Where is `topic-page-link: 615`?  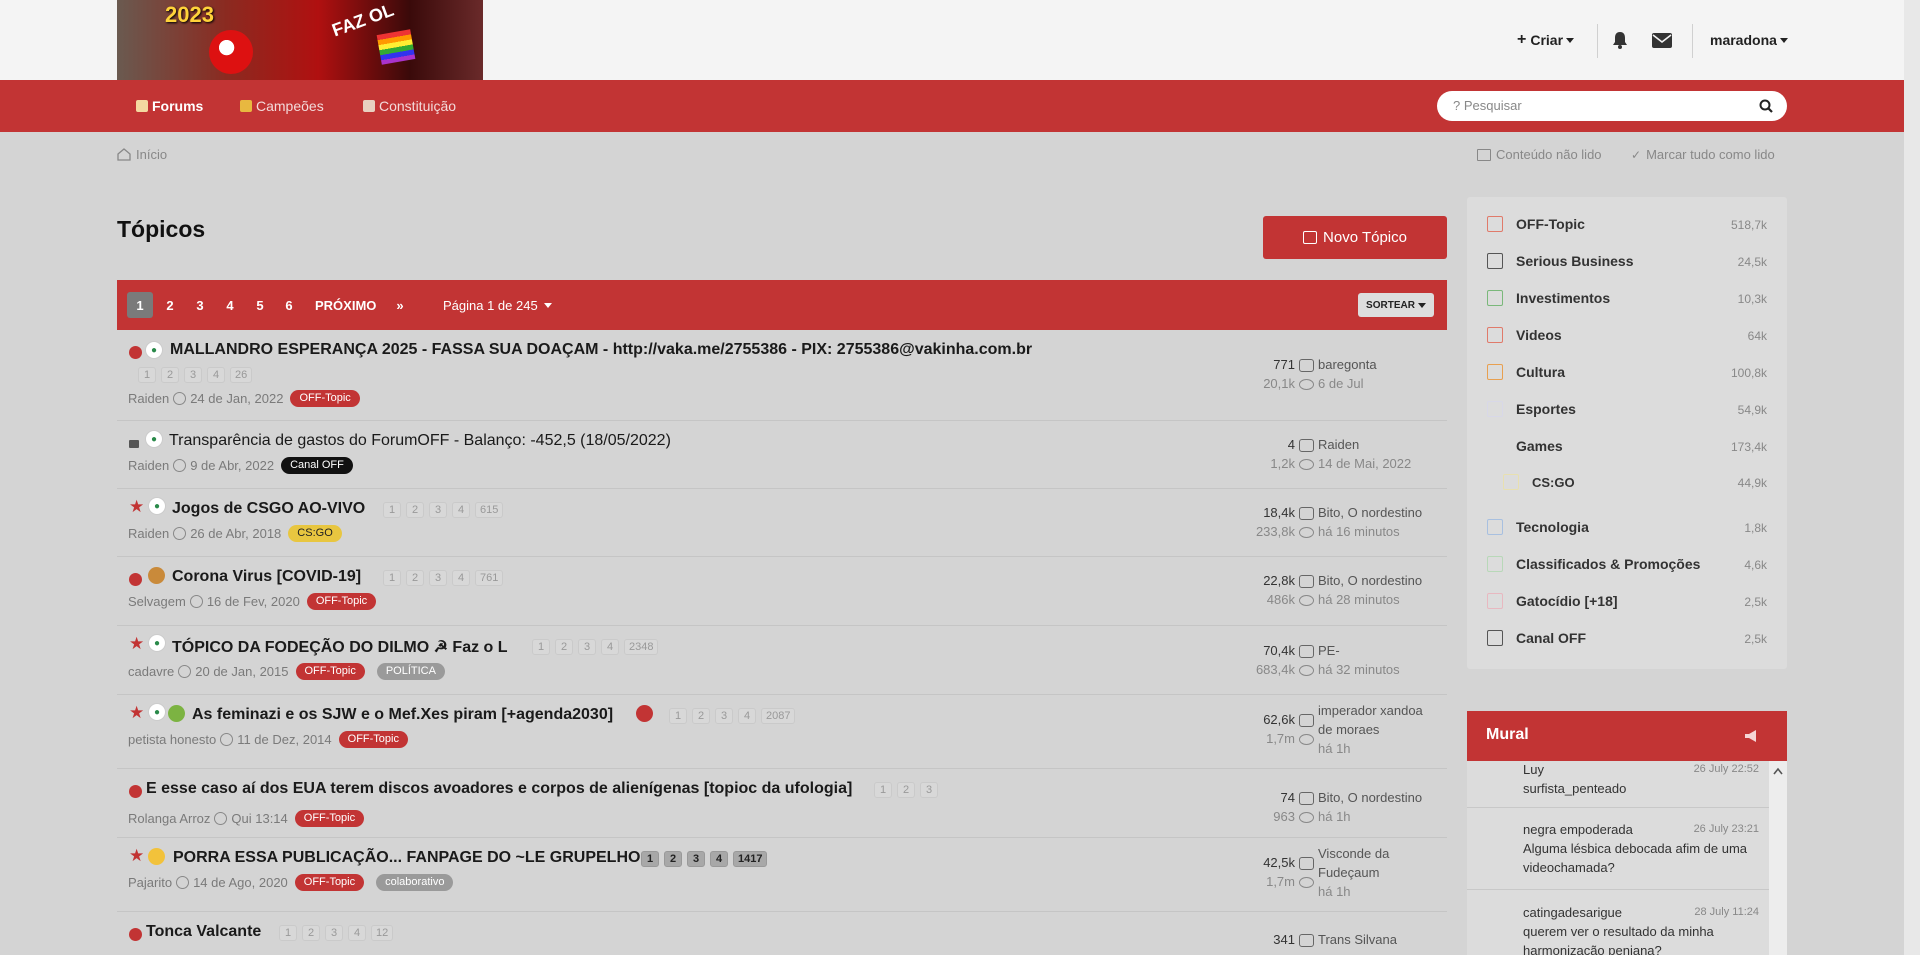 topic-page-link: 615 is located at coordinates (489, 510).